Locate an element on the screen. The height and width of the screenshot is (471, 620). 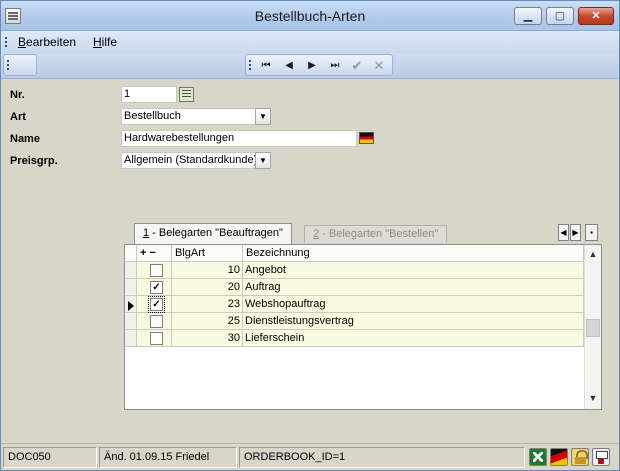
table-row-blgart: 10 is located at coordinates (207, 270).